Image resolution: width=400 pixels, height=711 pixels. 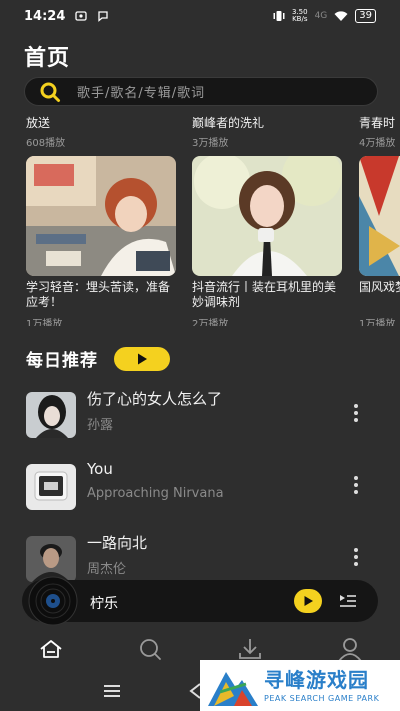 What do you see at coordinates (117, 543) in the screenshot?
I see `song-title: 一路向北` at bounding box center [117, 543].